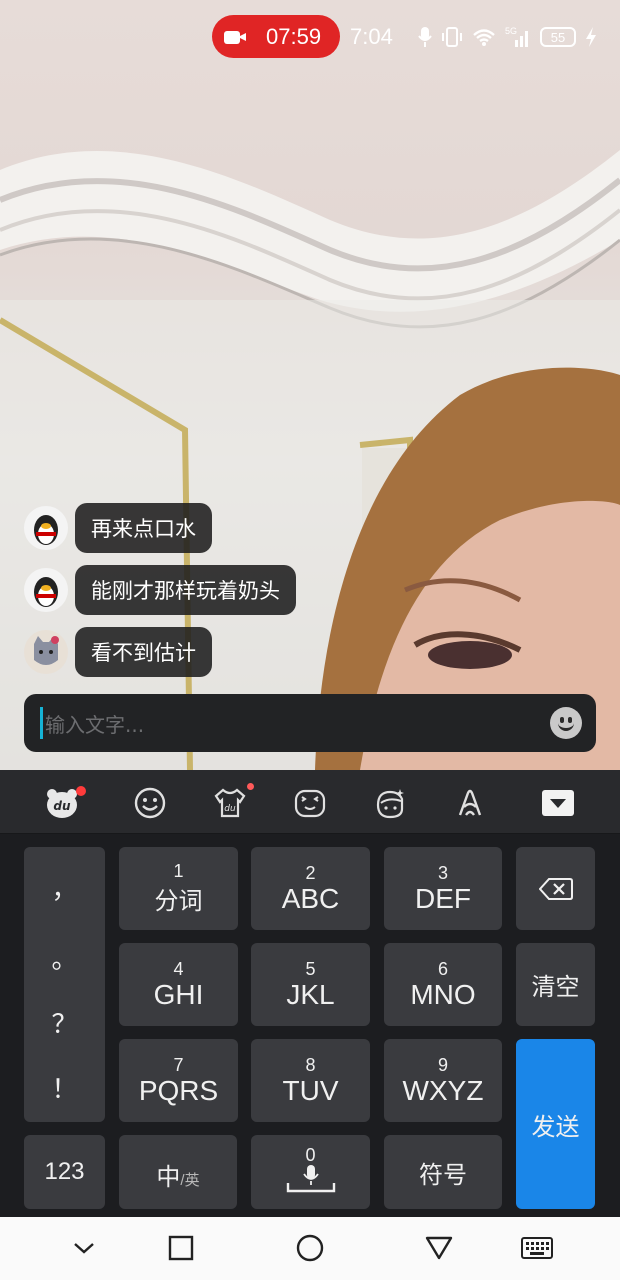 Image resolution: width=620 pixels, height=1280 pixels. I want to click on punct-period-key: 。, so click(64, 957).